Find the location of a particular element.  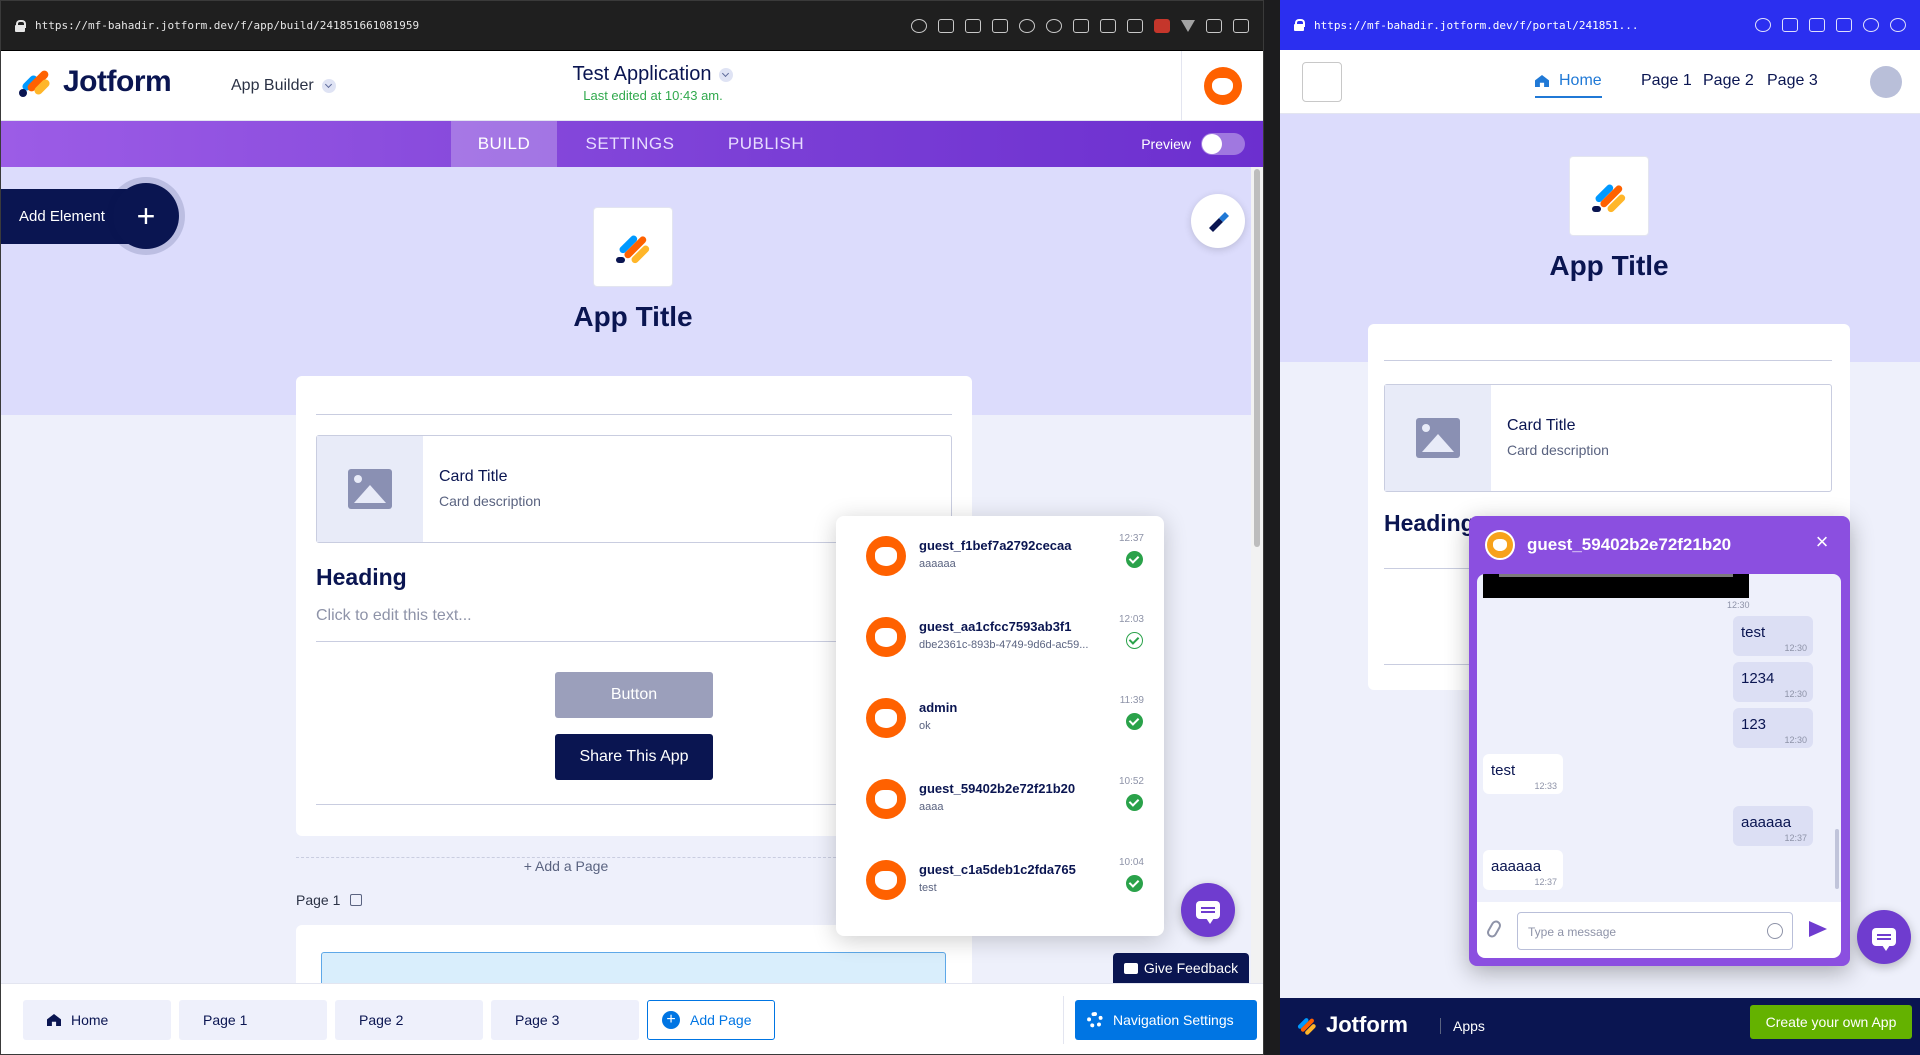

image-icon is located at coordinates (370, 489).